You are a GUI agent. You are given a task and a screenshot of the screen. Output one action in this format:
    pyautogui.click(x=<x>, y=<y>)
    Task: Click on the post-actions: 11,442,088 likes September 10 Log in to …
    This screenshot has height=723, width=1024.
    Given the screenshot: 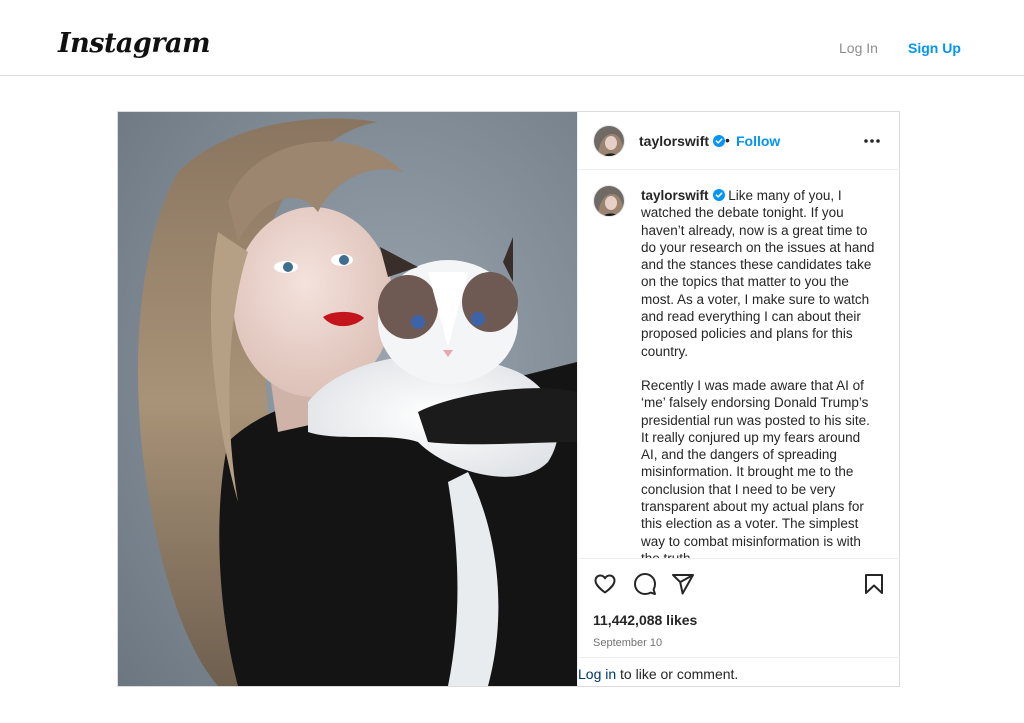 What is the action you would take?
    pyautogui.click(x=739, y=622)
    